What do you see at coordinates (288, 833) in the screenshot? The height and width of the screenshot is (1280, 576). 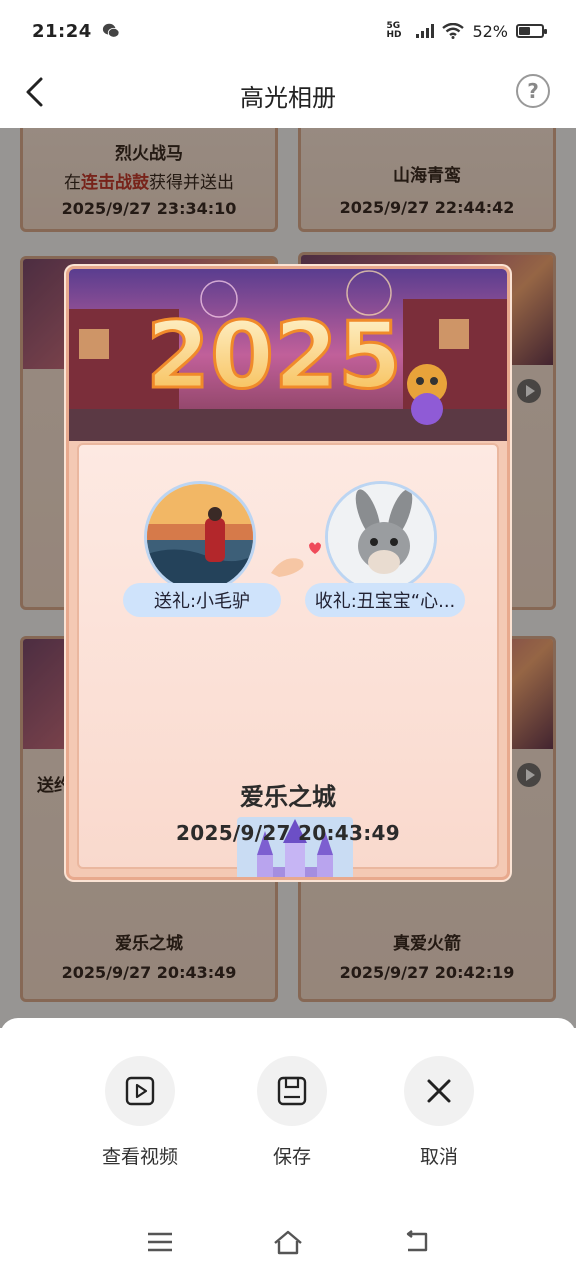 I see `gift-date: 2025/9/27 20:43:49` at bounding box center [288, 833].